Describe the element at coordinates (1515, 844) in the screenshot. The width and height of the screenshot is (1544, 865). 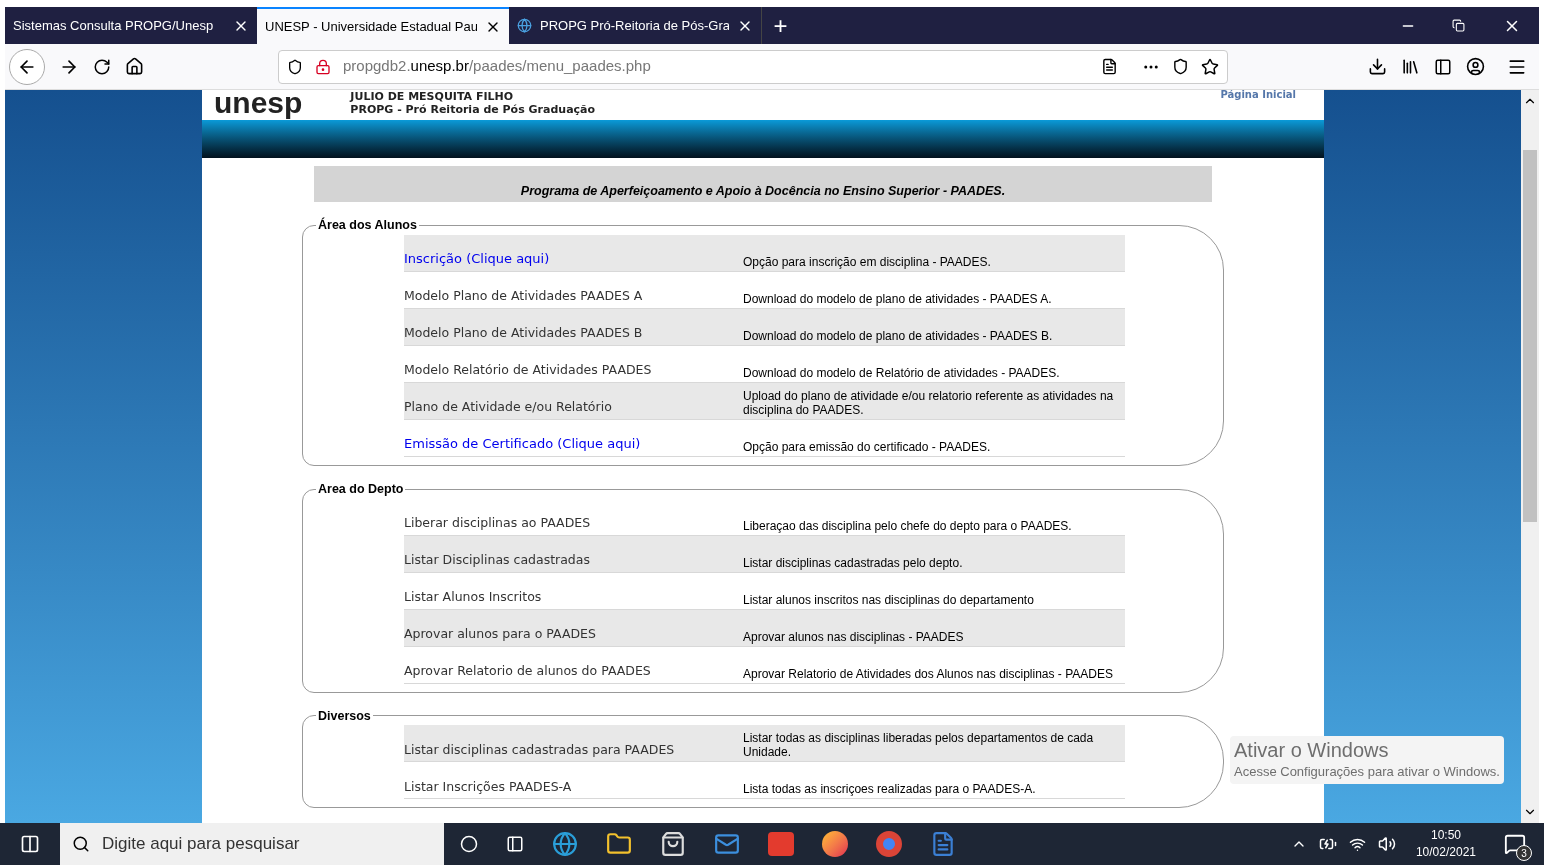
I see `notification-icon` at that location.